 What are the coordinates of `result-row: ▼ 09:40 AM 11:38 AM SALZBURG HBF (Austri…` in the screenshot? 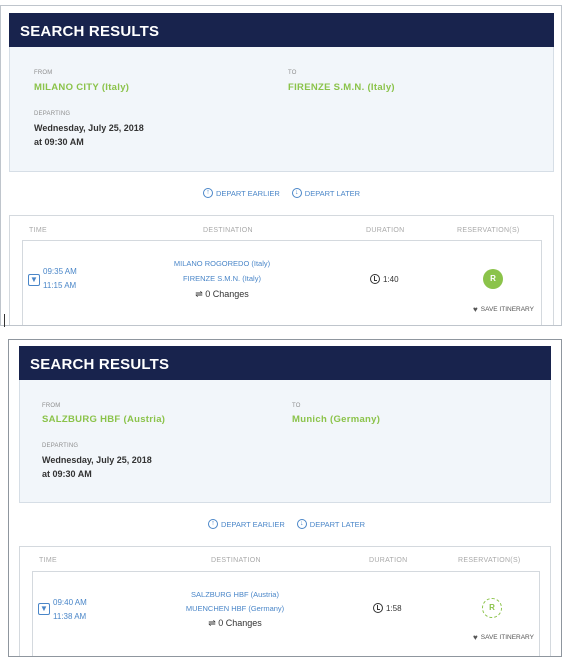 It's located at (286, 613).